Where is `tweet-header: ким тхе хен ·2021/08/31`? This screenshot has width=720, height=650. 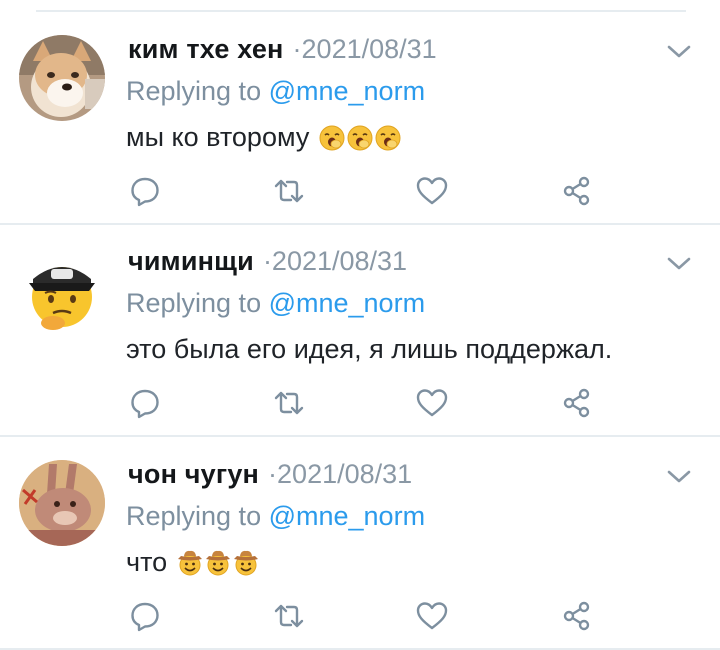 tweet-header: ким тхе хен ·2021/08/31 is located at coordinates (282, 52).